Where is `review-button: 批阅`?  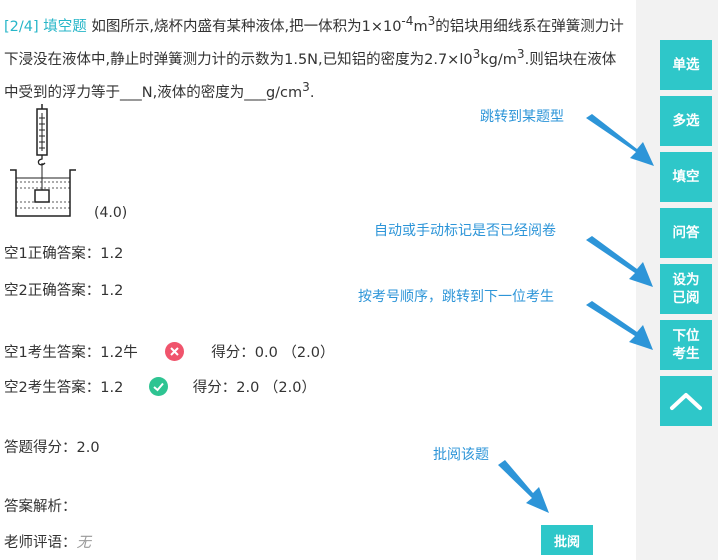 review-button: 批阅 is located at coordinates (567, 540).